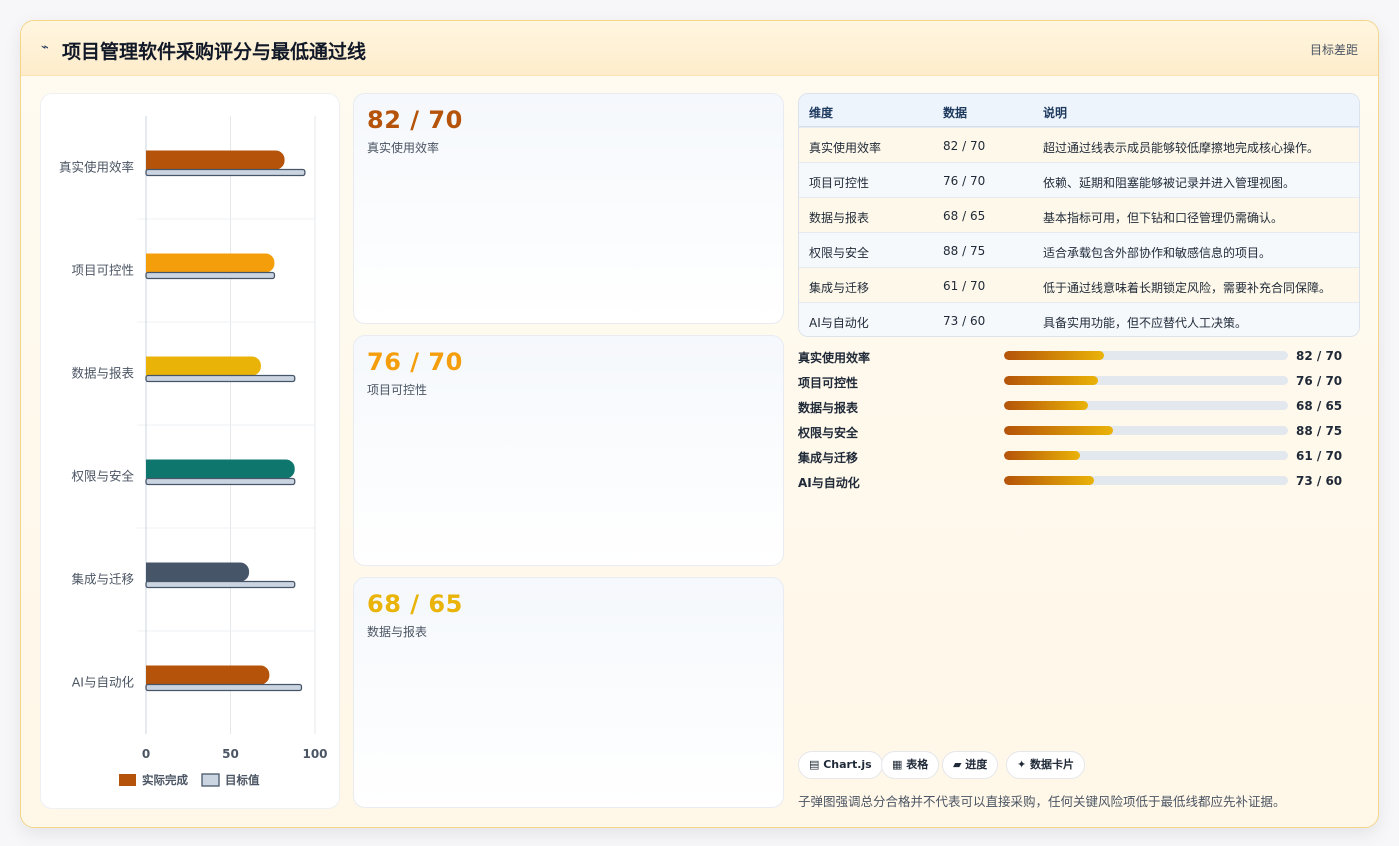 The height and width of the screenshot is (846, 1399). I want to click on metric-card-value: 82 / 70, so click(415, 120).